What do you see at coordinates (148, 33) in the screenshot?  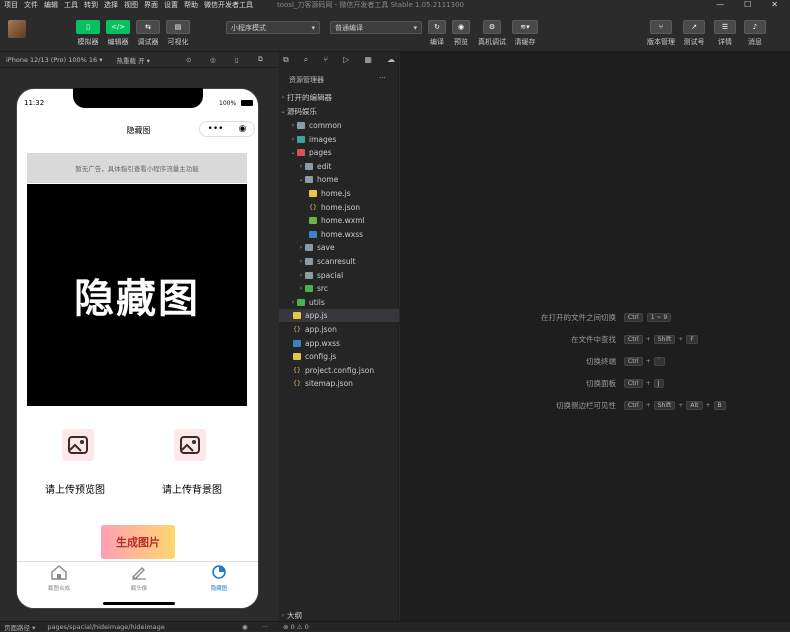 I see `debugger-button: ⇆ 调试器` at bounding box center [148, 33].